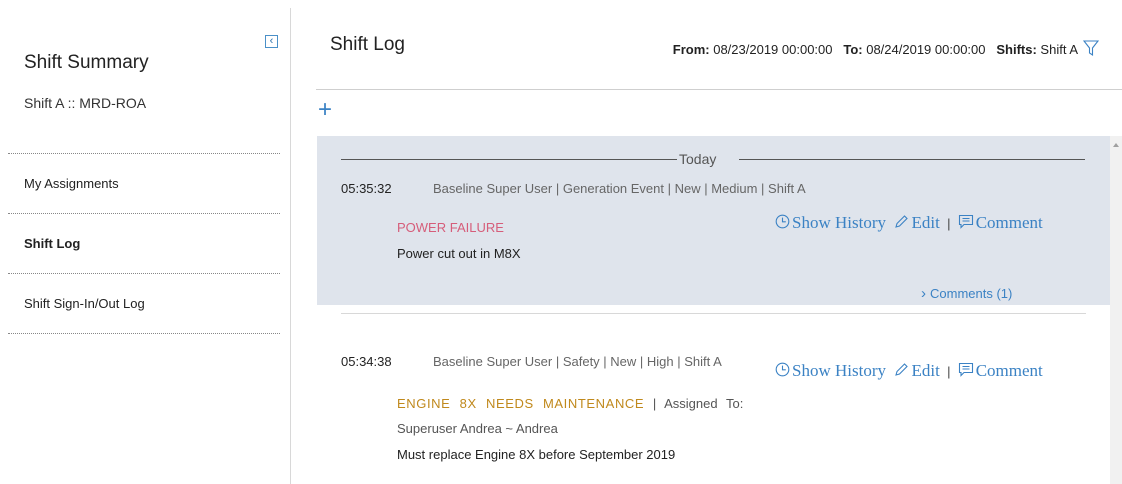 The height and width of the screenshot is (484, 1122). I want to click on today-label: Today, so click(698, 159).